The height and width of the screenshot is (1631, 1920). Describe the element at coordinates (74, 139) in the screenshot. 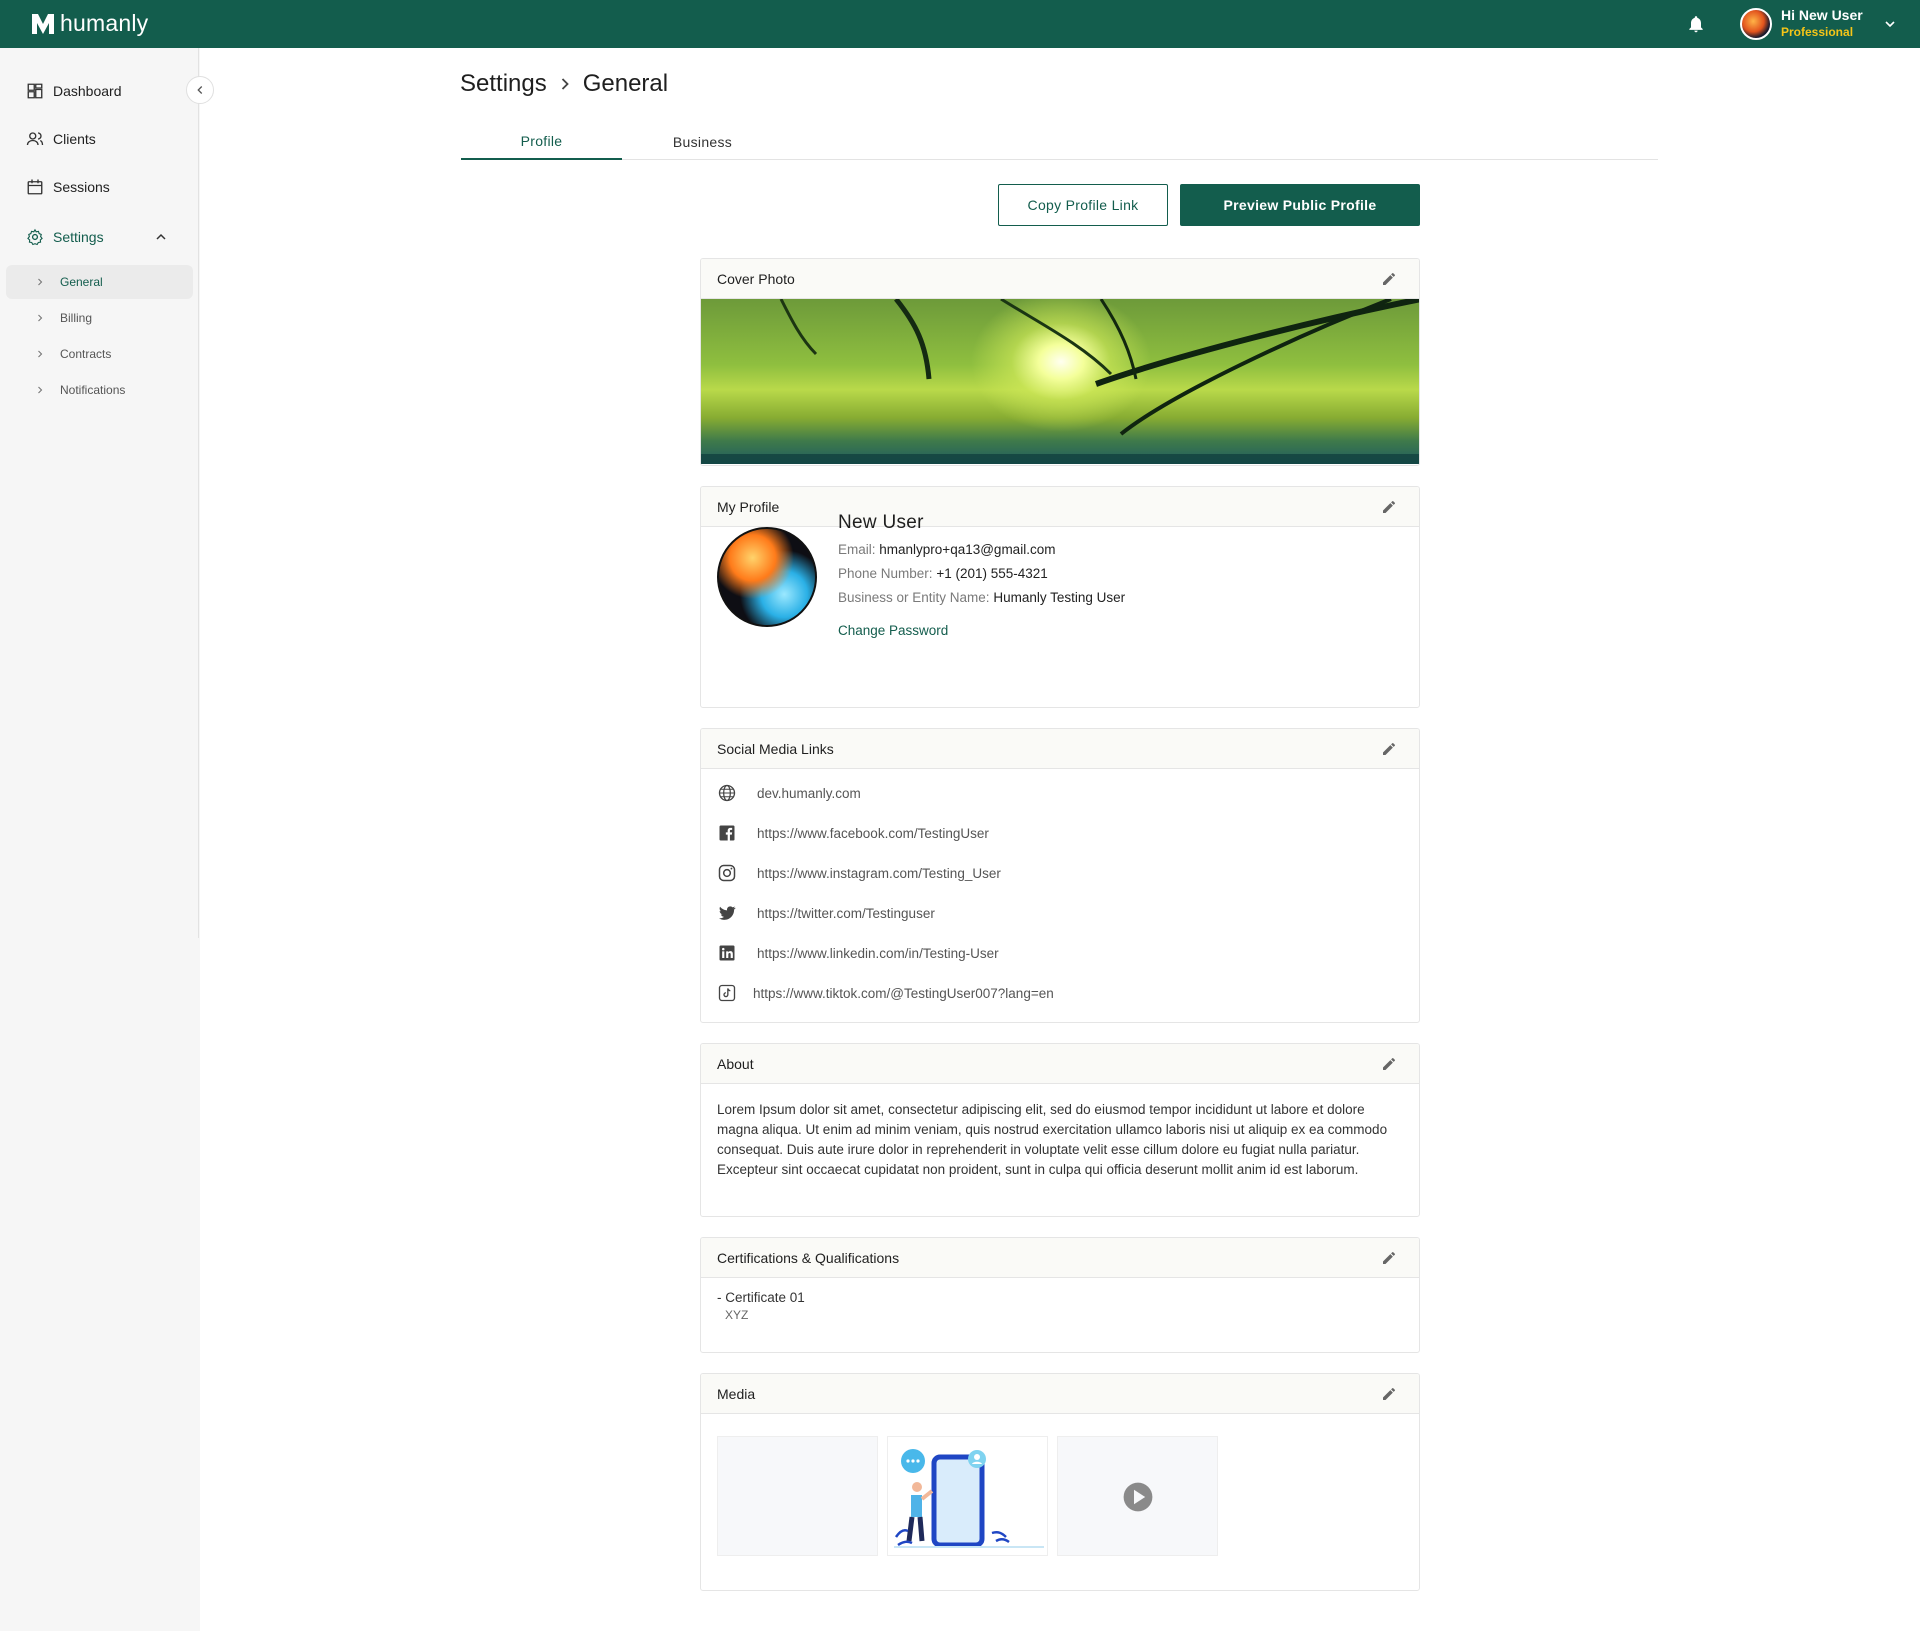

I see `sidebar-item-label: Clients` at that location.